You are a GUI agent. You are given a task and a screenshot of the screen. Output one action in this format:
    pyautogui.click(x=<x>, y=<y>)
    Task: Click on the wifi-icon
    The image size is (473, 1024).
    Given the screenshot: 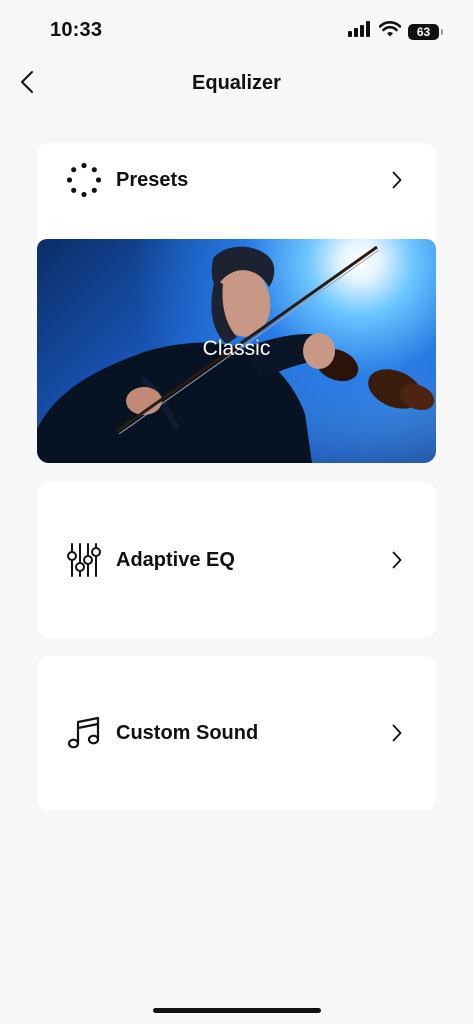 What is the action you would take?
    pyautogui.click(x=390, y=31)
    